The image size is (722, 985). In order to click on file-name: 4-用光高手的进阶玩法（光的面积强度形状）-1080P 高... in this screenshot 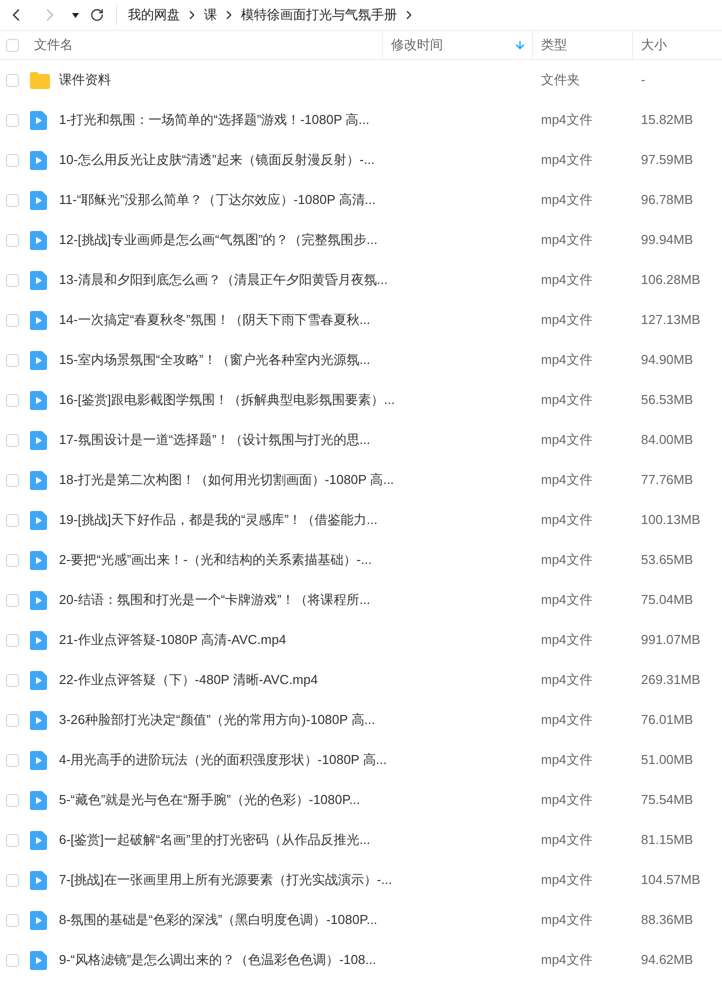, I will do `click(223, 760)`.